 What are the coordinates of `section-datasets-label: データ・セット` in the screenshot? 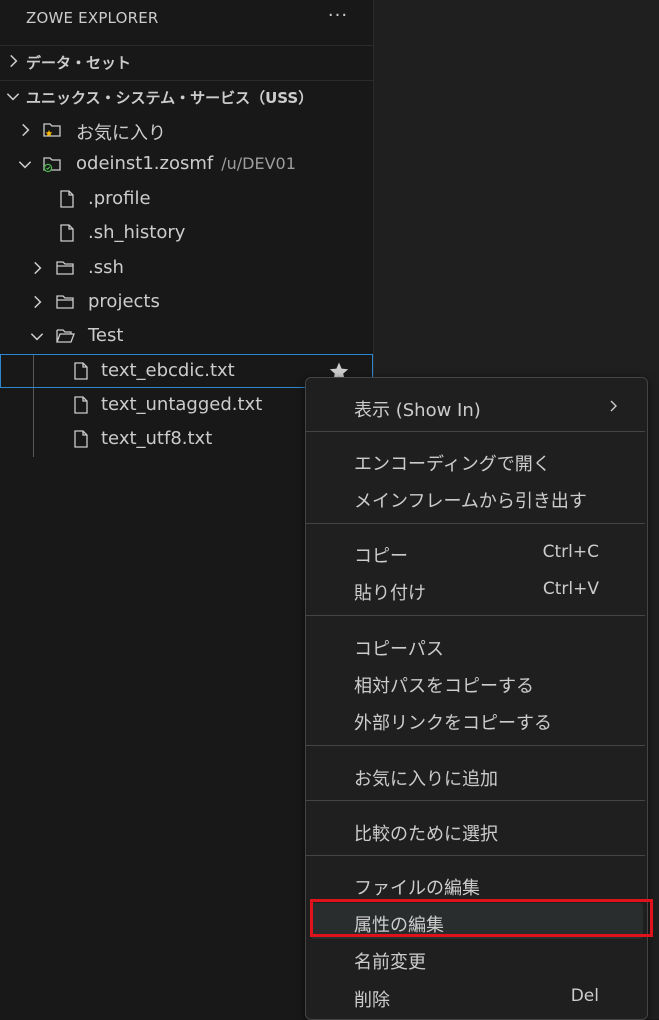 It's located at (79, 63).